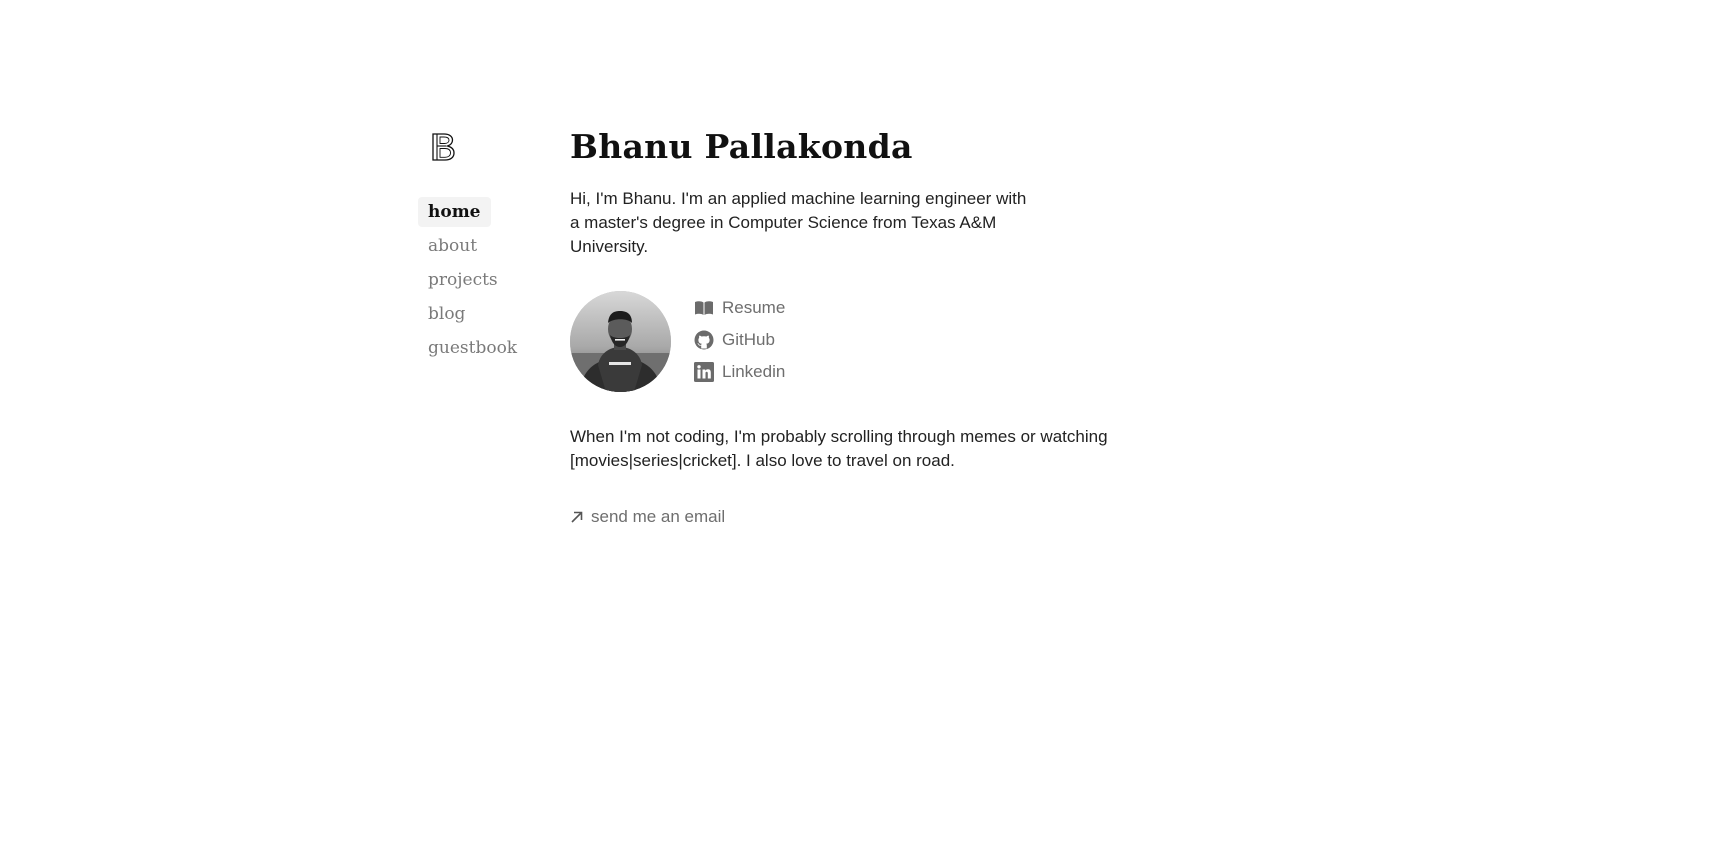 This screenshot has height=852, width=1728. I want to click on arrow-up-right-icon, so click(577, 517).